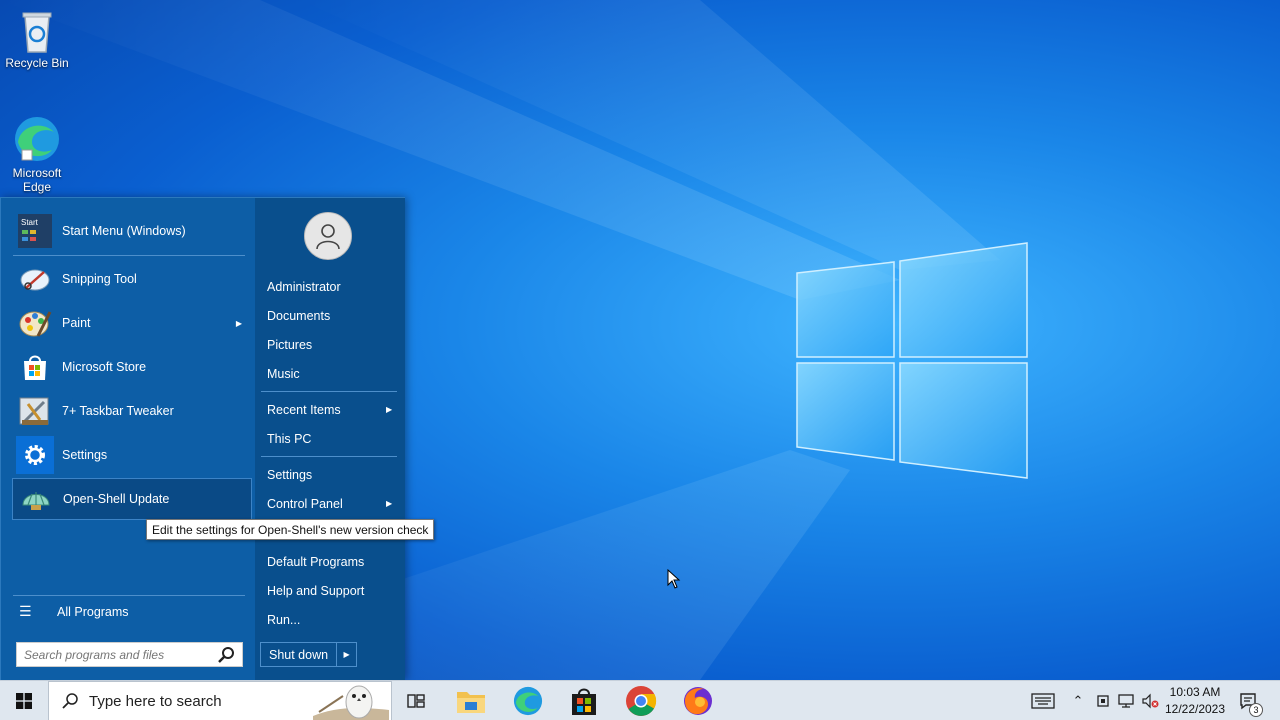  I want to click on owl-illustration-icon, so click(351, 702).